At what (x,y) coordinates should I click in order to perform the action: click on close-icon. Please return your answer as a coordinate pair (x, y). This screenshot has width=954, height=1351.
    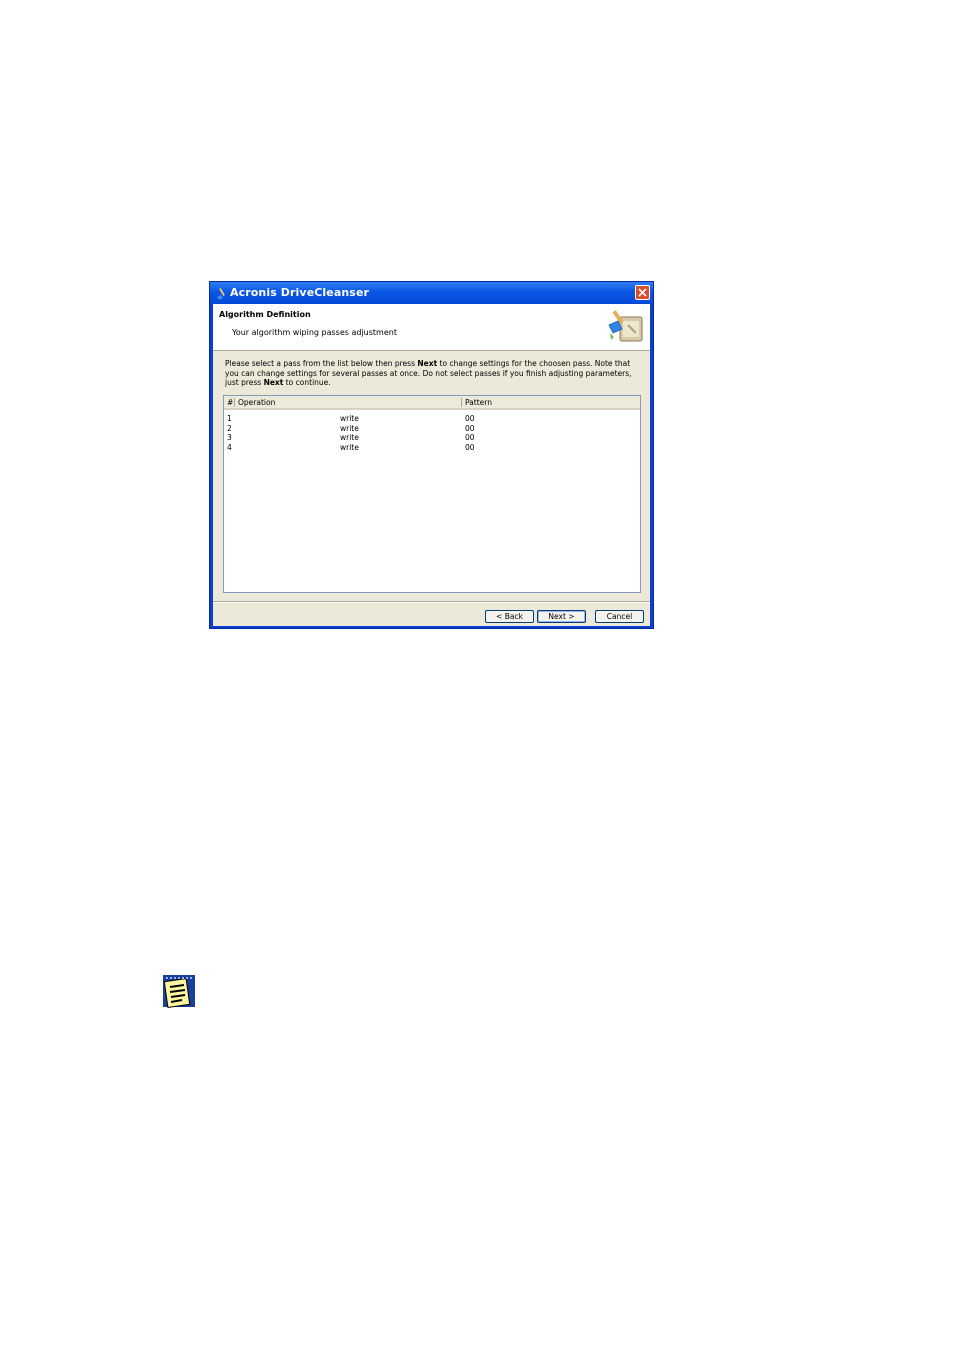
    Looking at the image, I should click on (642, 292).